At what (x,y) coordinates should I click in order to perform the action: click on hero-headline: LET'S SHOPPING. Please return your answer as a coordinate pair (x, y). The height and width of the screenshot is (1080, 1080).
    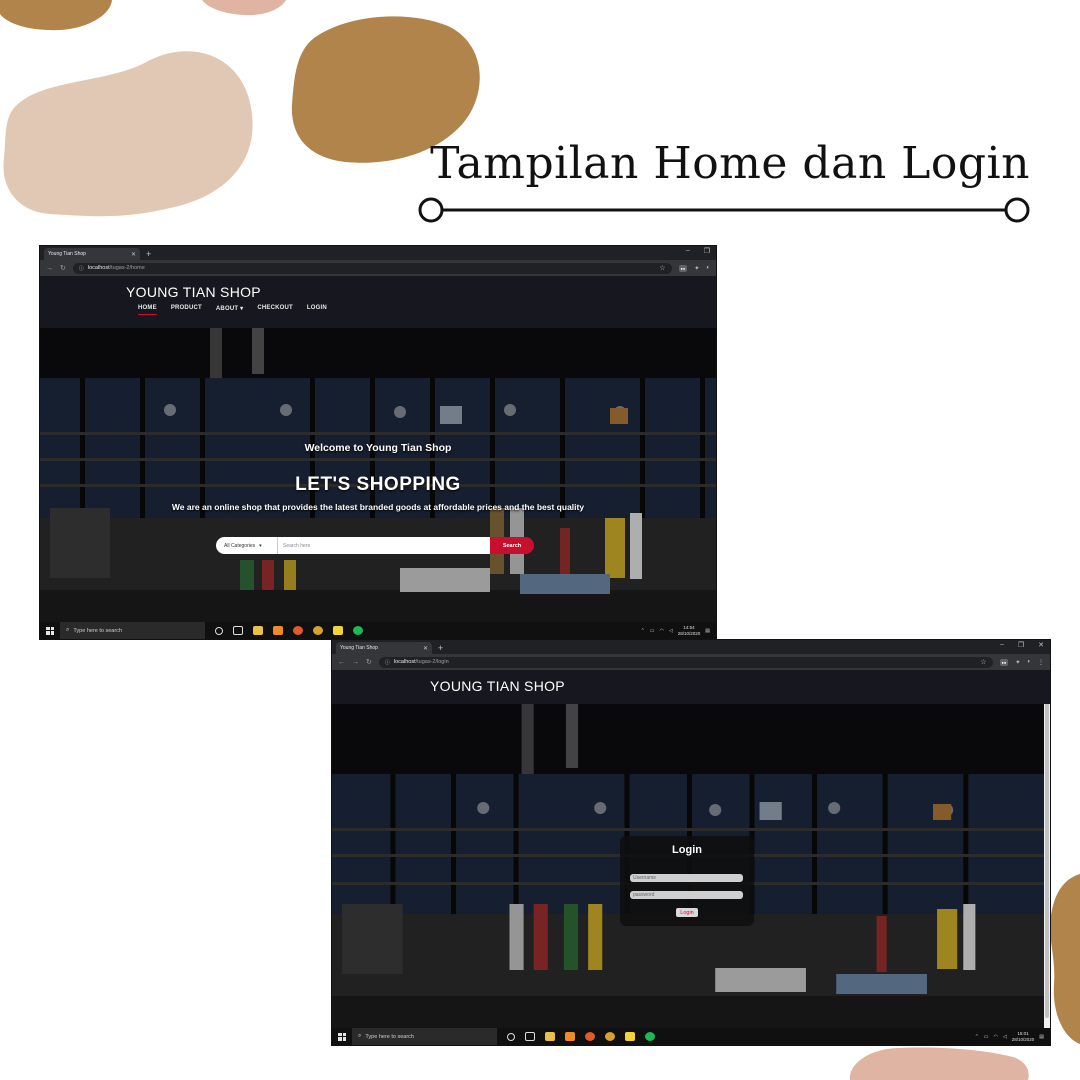
    Looking at the image, I should click on (378, 484).